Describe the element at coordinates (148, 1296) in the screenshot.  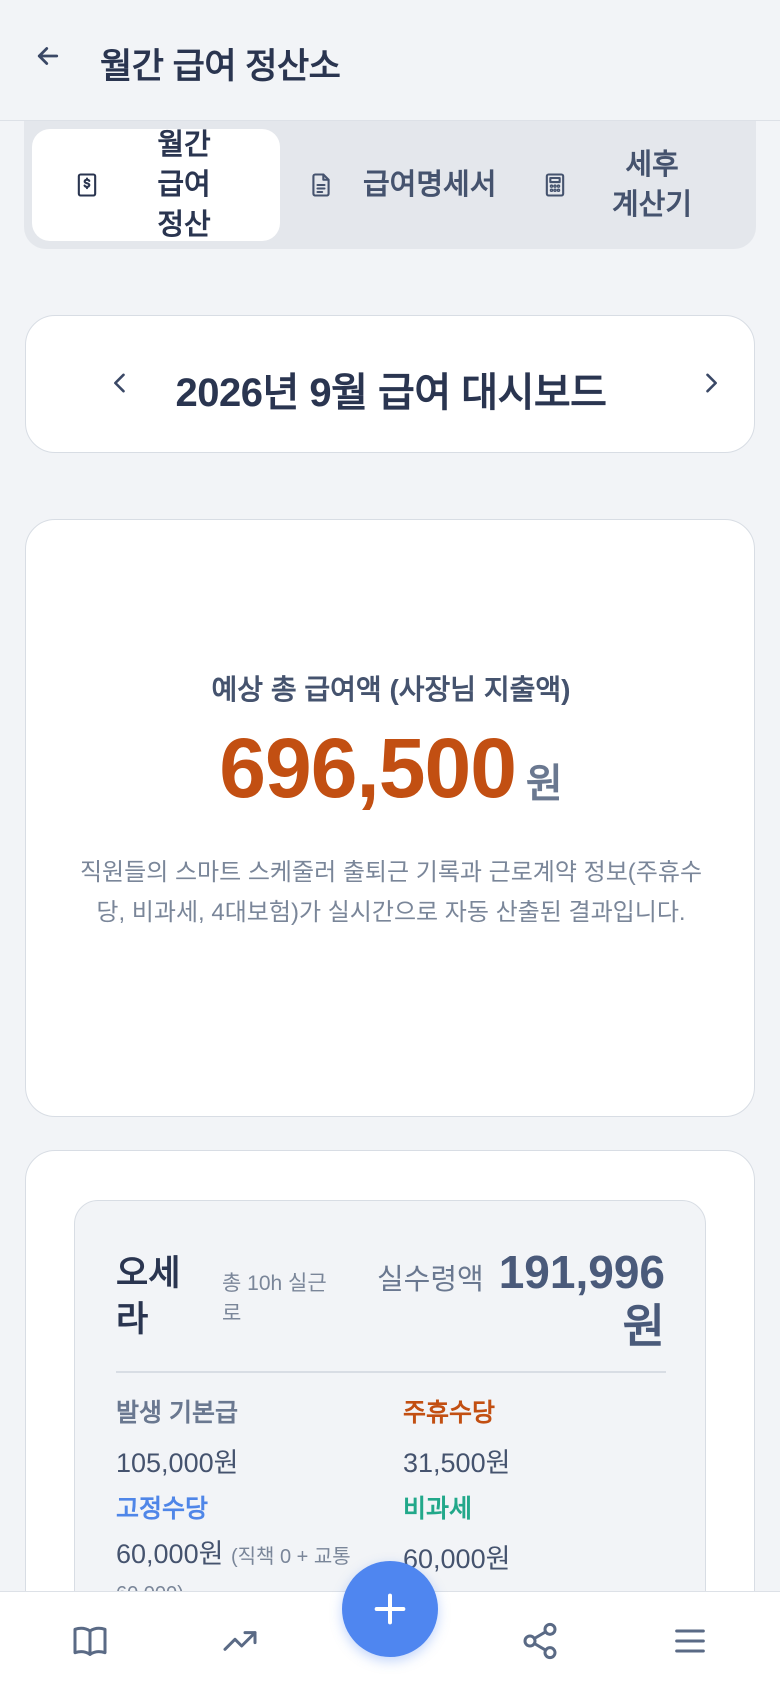
I see `employee-name: 오세라` at that location.